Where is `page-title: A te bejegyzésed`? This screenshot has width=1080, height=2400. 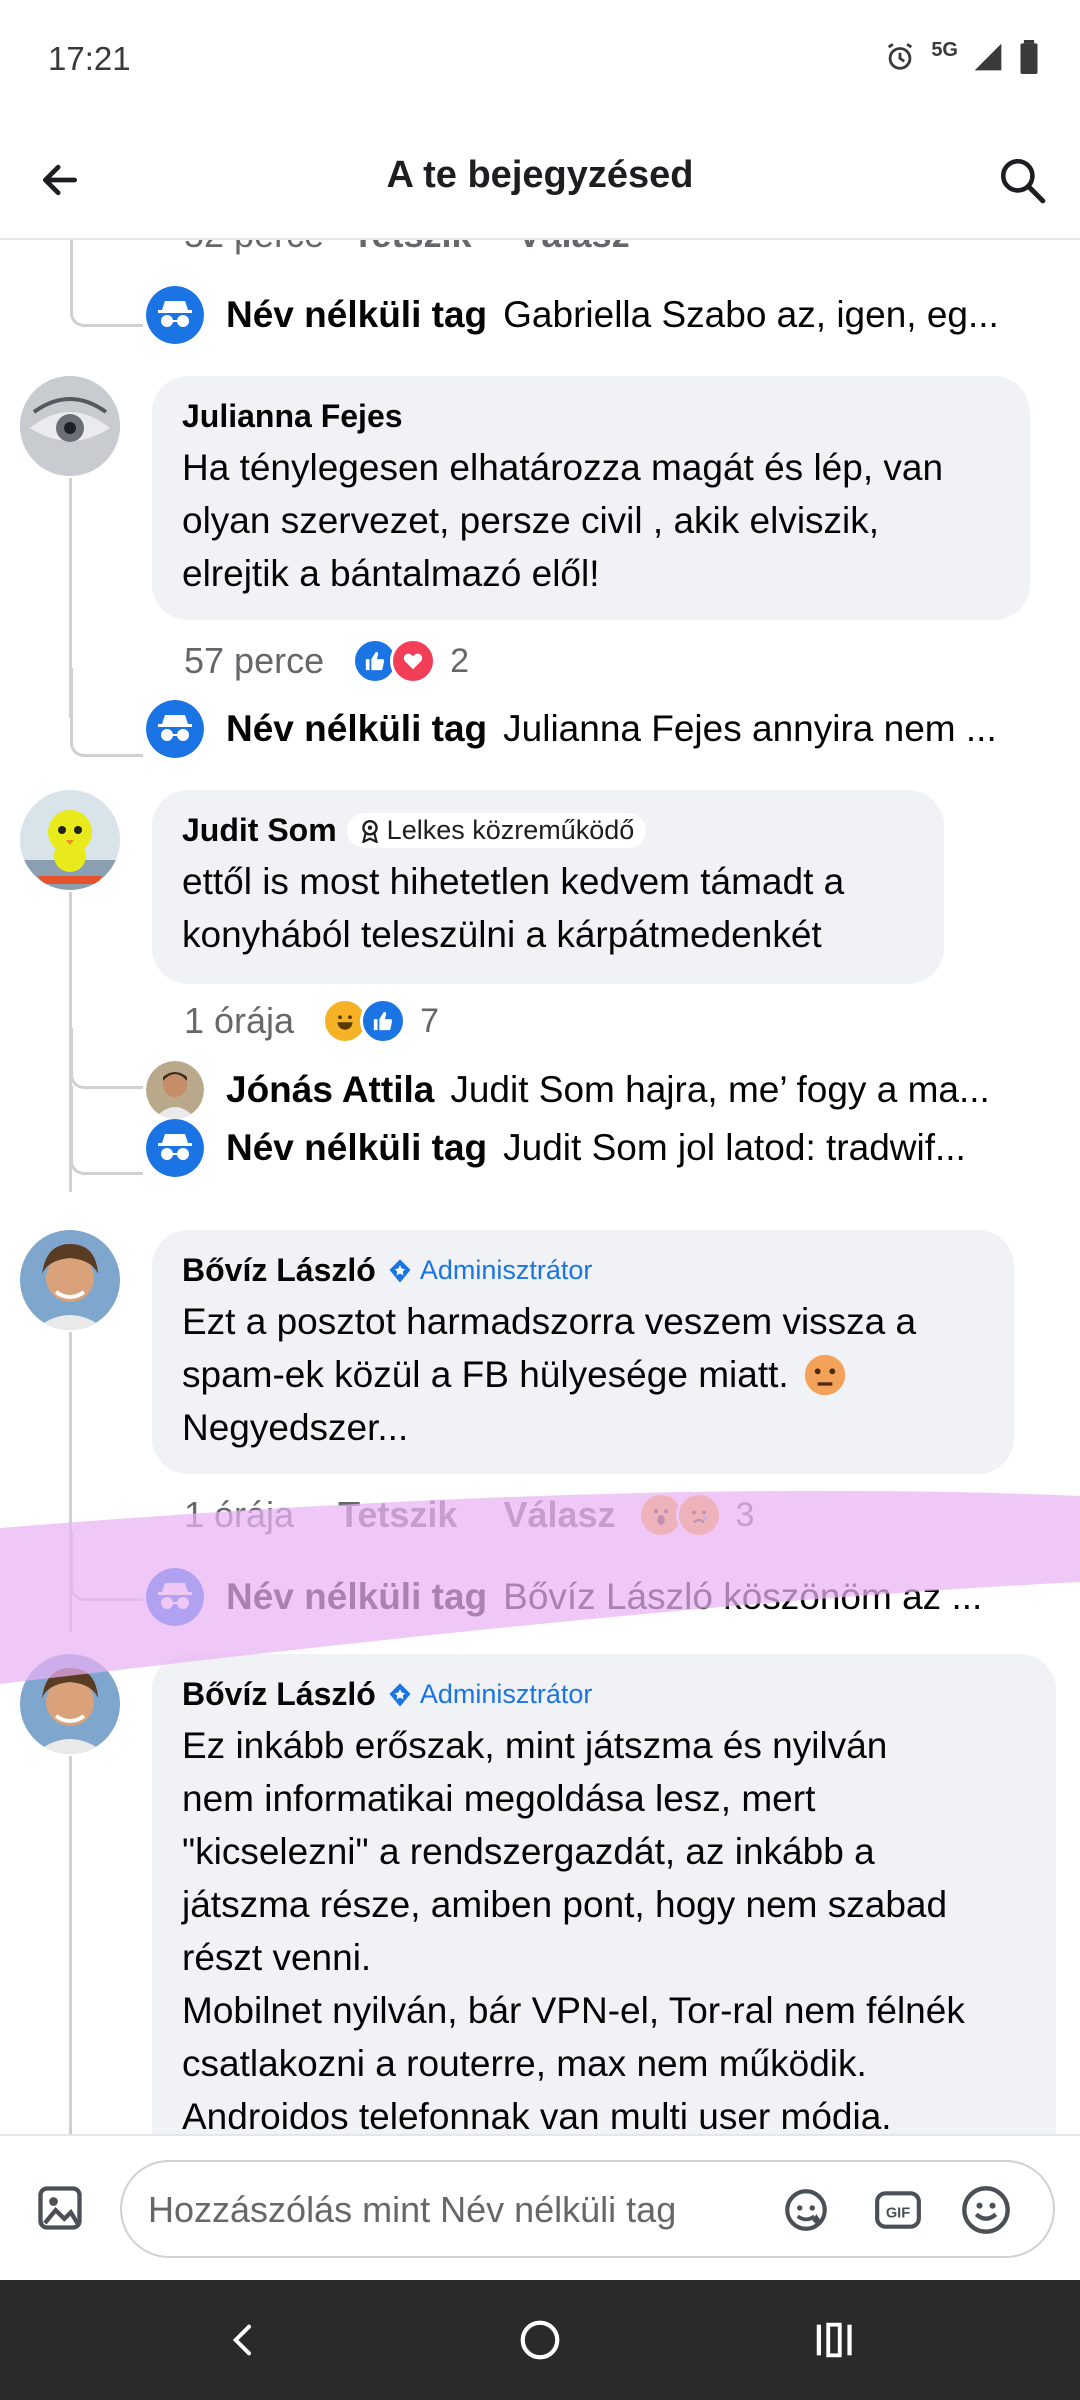
page-title: A te bejegyzésed is located at coordinates (540, 175).